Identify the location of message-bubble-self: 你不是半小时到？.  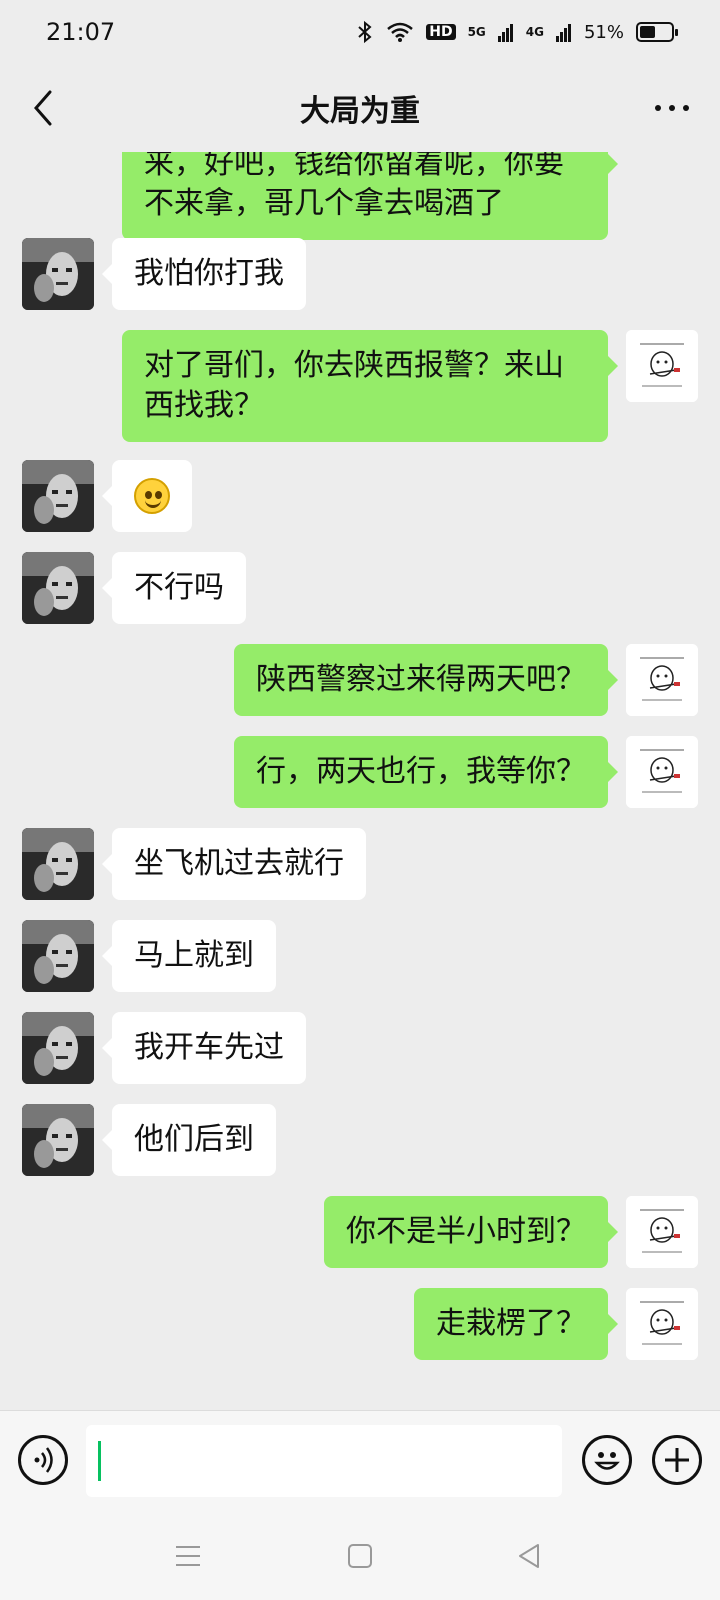
(471, 1232).